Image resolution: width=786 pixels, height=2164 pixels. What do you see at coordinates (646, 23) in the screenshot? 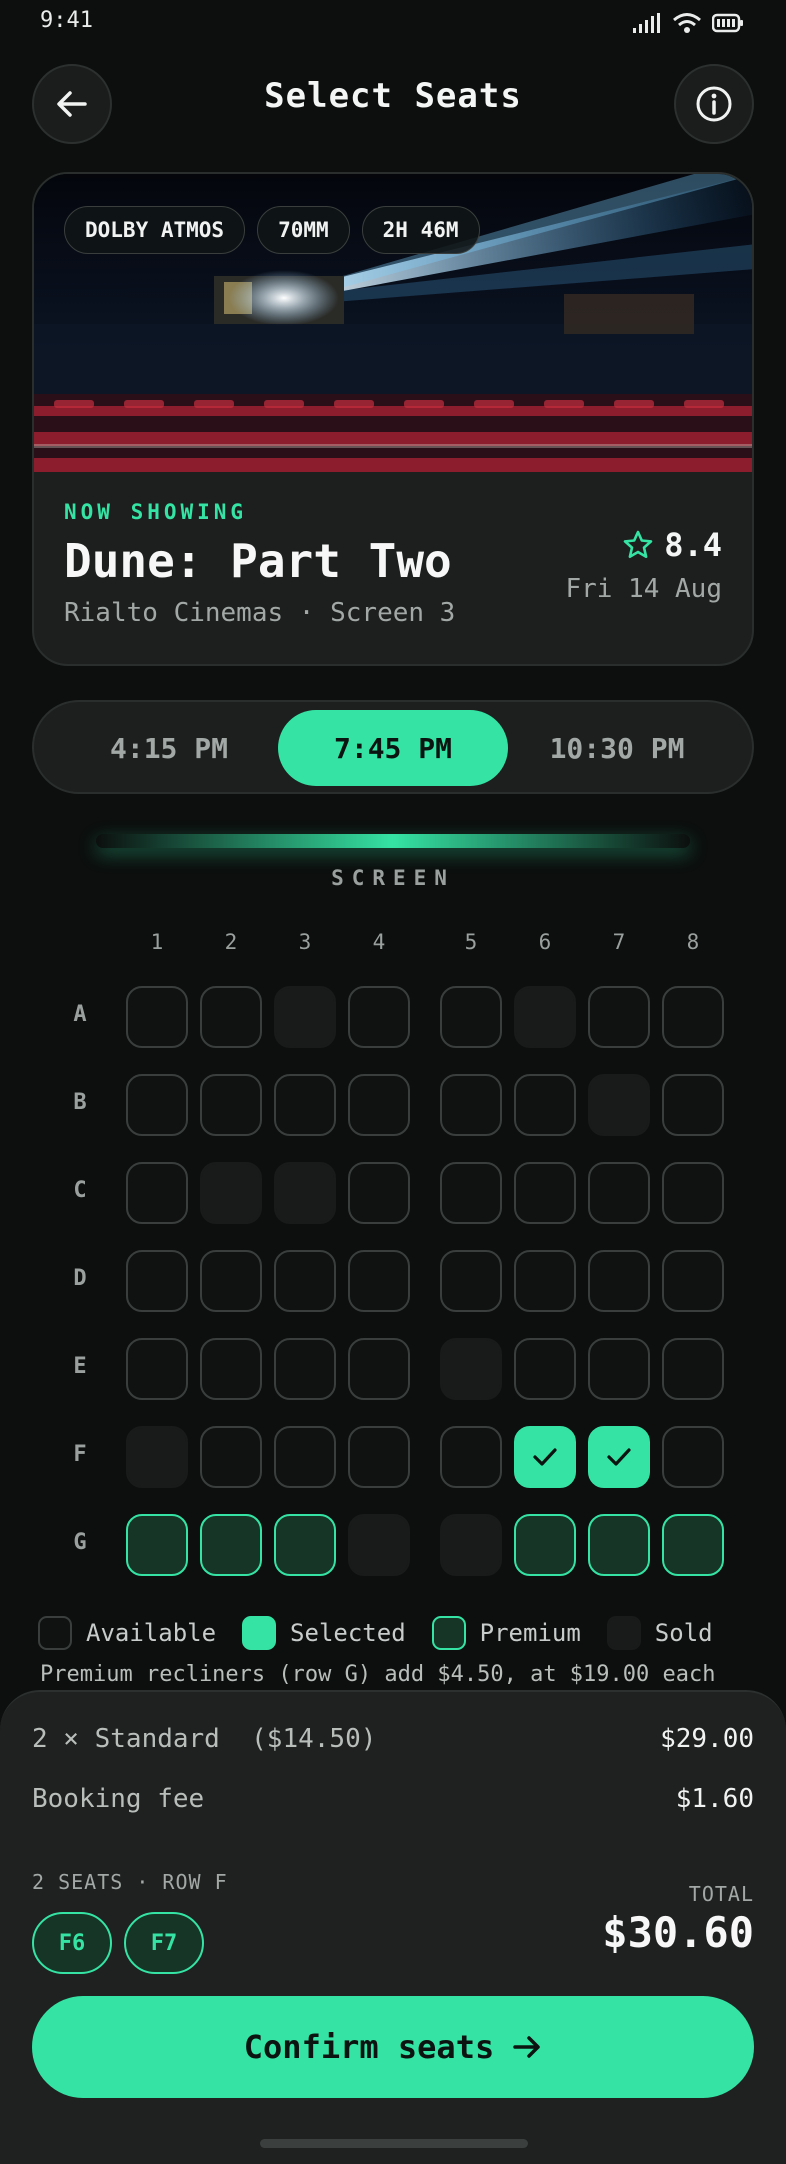
I see `signal-icon` at bounding box center [646, 23].